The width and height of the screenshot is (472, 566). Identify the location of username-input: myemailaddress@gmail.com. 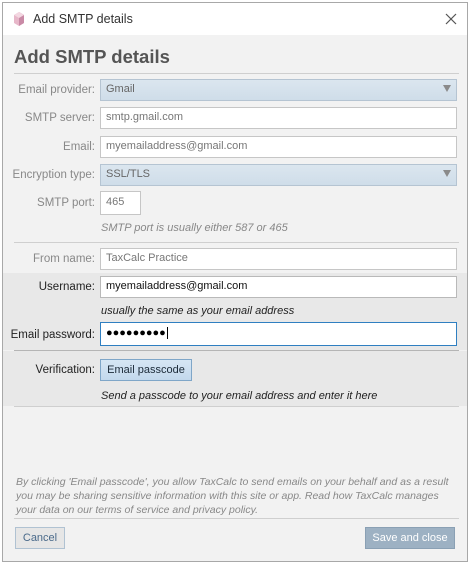
(278, 287).